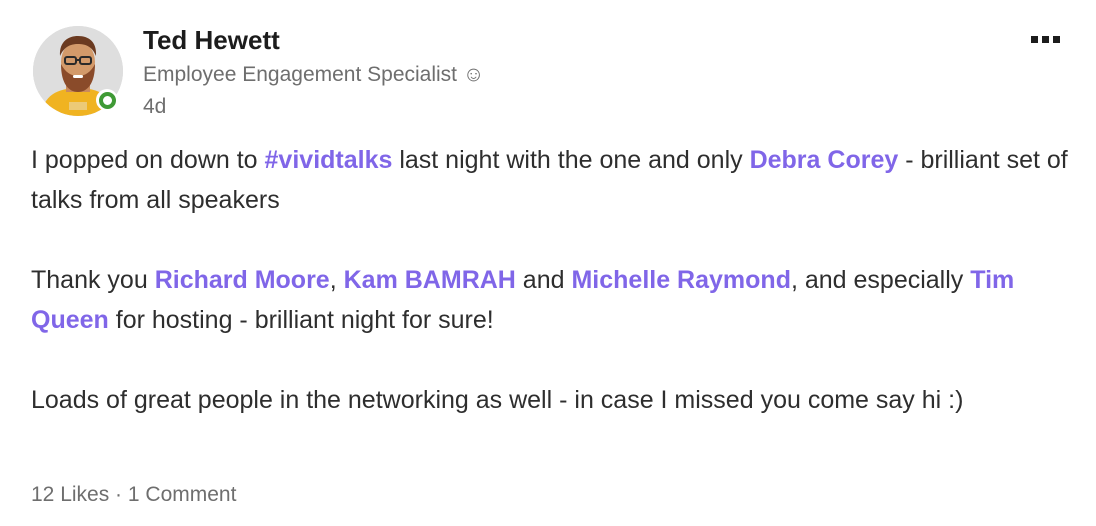  What do you see at coordinates (571, 160) in the screenshot?
I see `post-text: last night with the one and only` at bounding box center [571, 160].